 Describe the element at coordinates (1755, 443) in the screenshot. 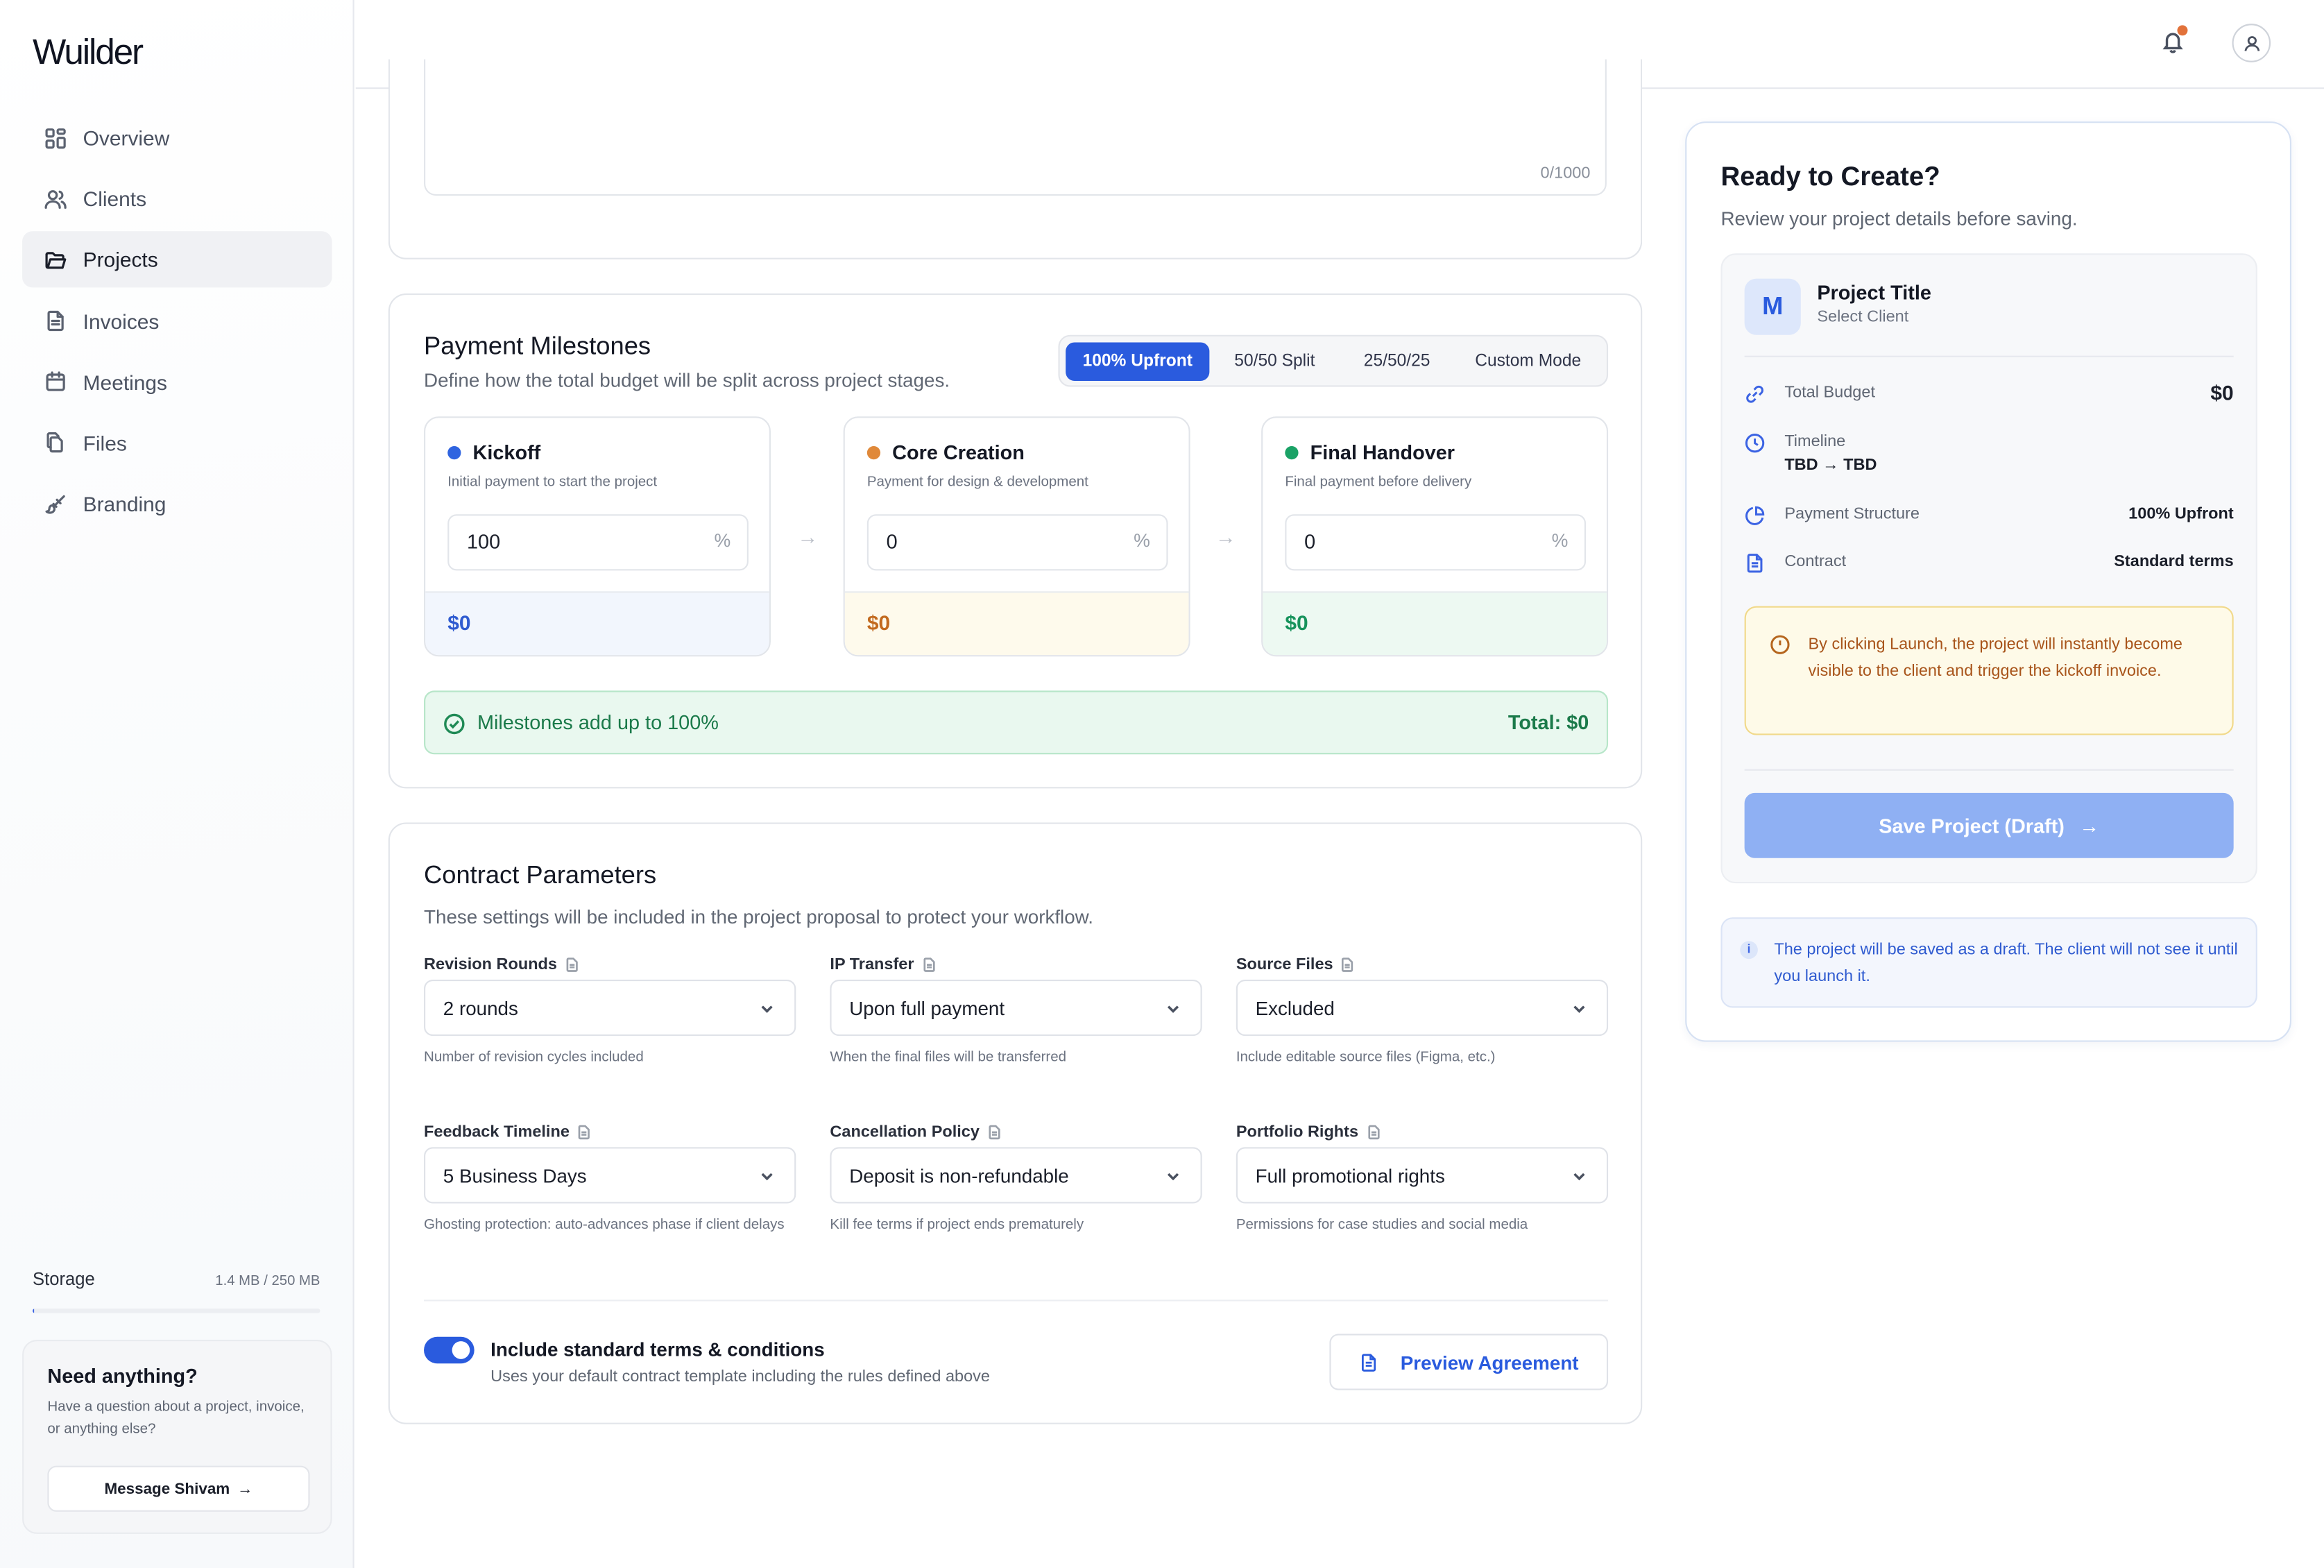

I see `clock-icon` at that location.